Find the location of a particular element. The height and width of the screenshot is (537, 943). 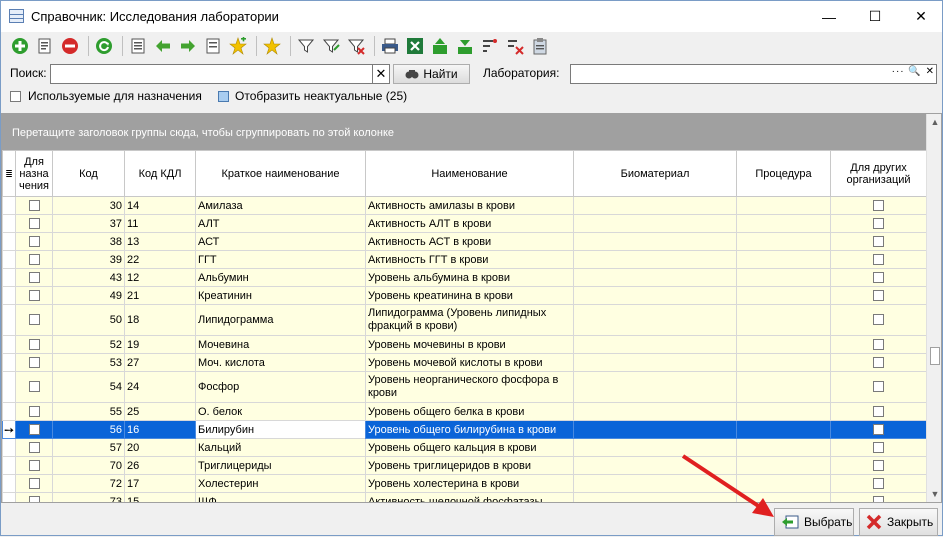

table-row: 39 22 ГГТ Активность ГГТ в крови is located at coordinates (464, 259).